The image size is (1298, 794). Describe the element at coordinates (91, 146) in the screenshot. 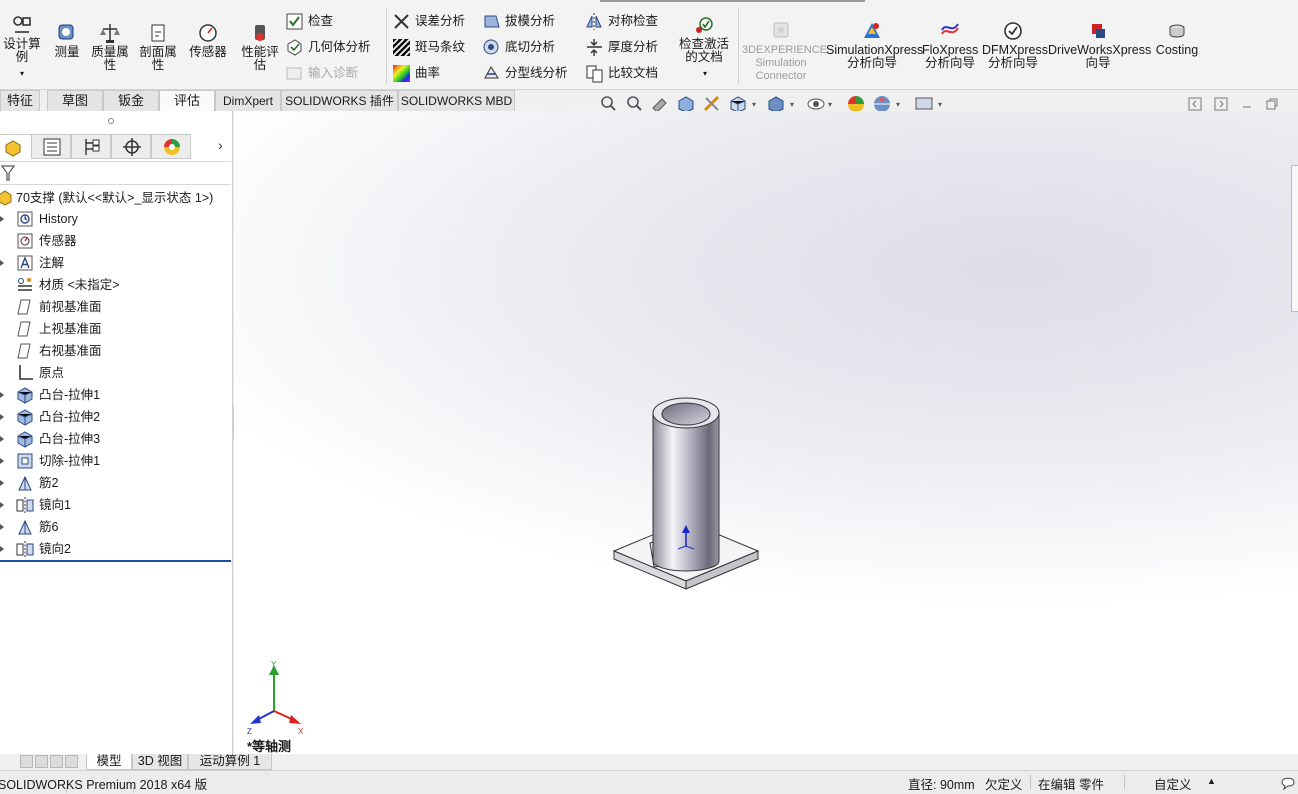

I see `configurationmanager-tab` at that location.